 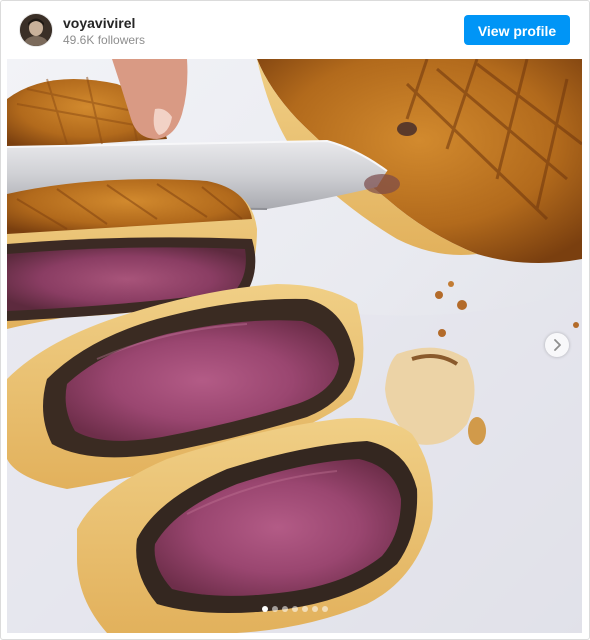 I want to click on carousel-next-button, so click(x=557, y=345).